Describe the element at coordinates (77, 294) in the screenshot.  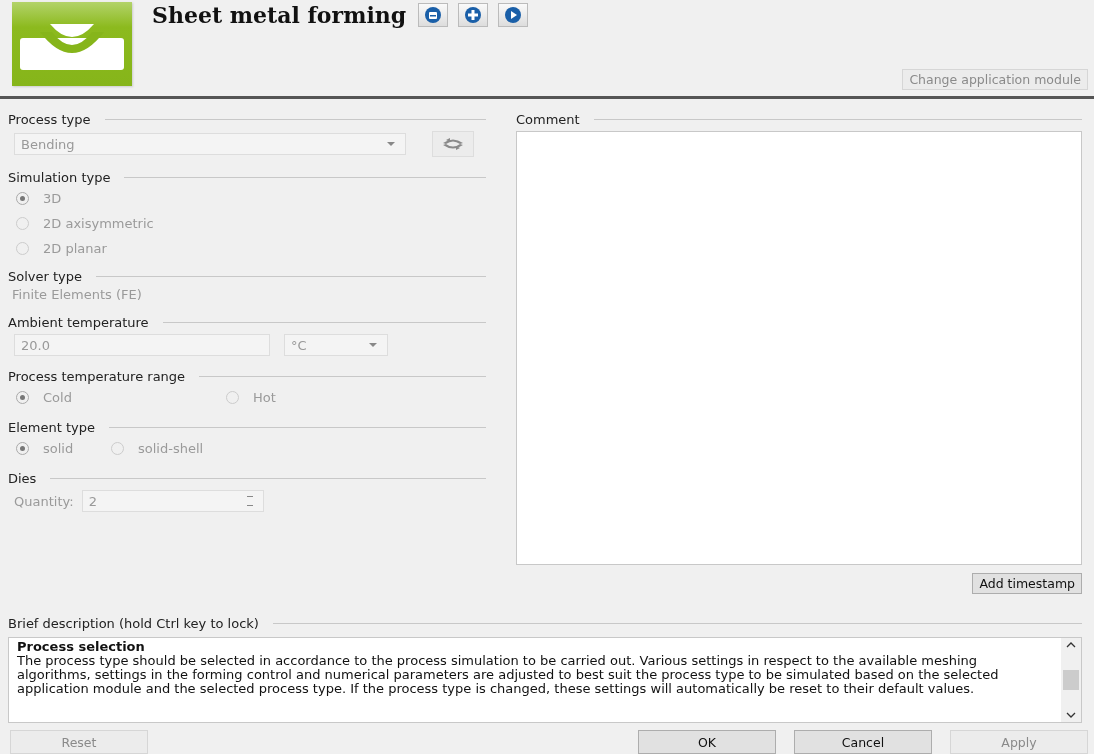
I see `solver-value: Finite Elements (FE)` at that location.